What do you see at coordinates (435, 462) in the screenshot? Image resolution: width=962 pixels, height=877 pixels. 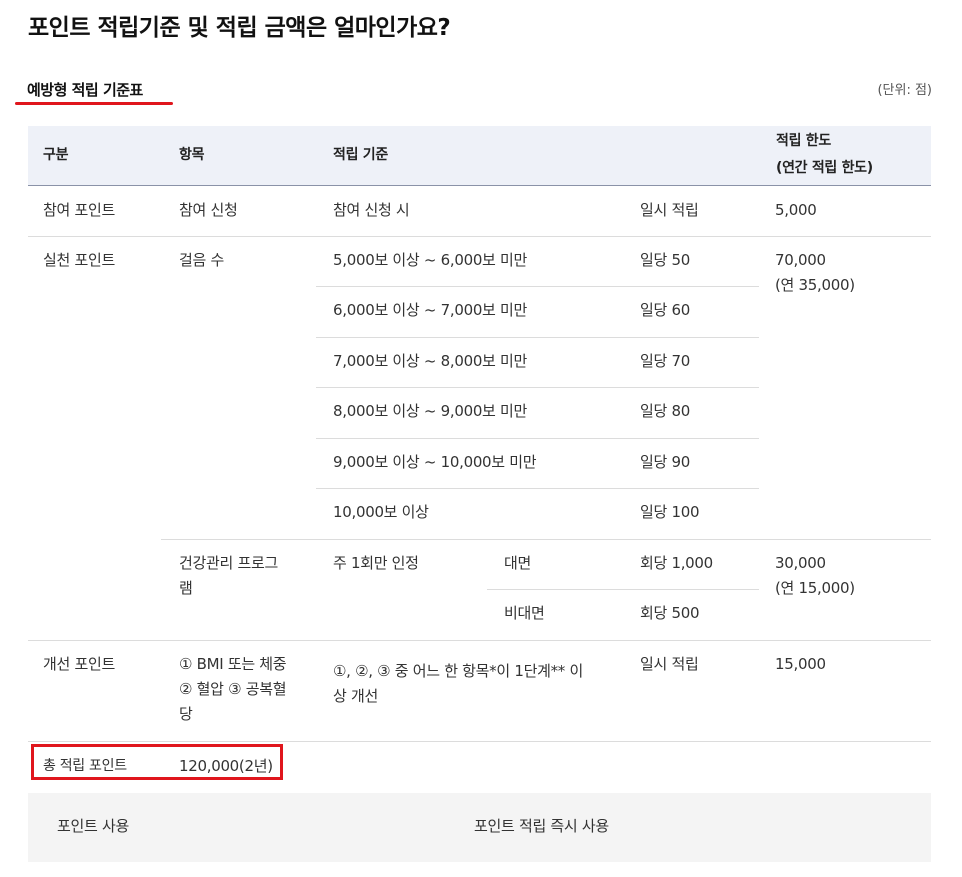 I see `walking-criteria: 9,000보 이상 ~ 10,000보 미만` at bounding box center [435, 462].